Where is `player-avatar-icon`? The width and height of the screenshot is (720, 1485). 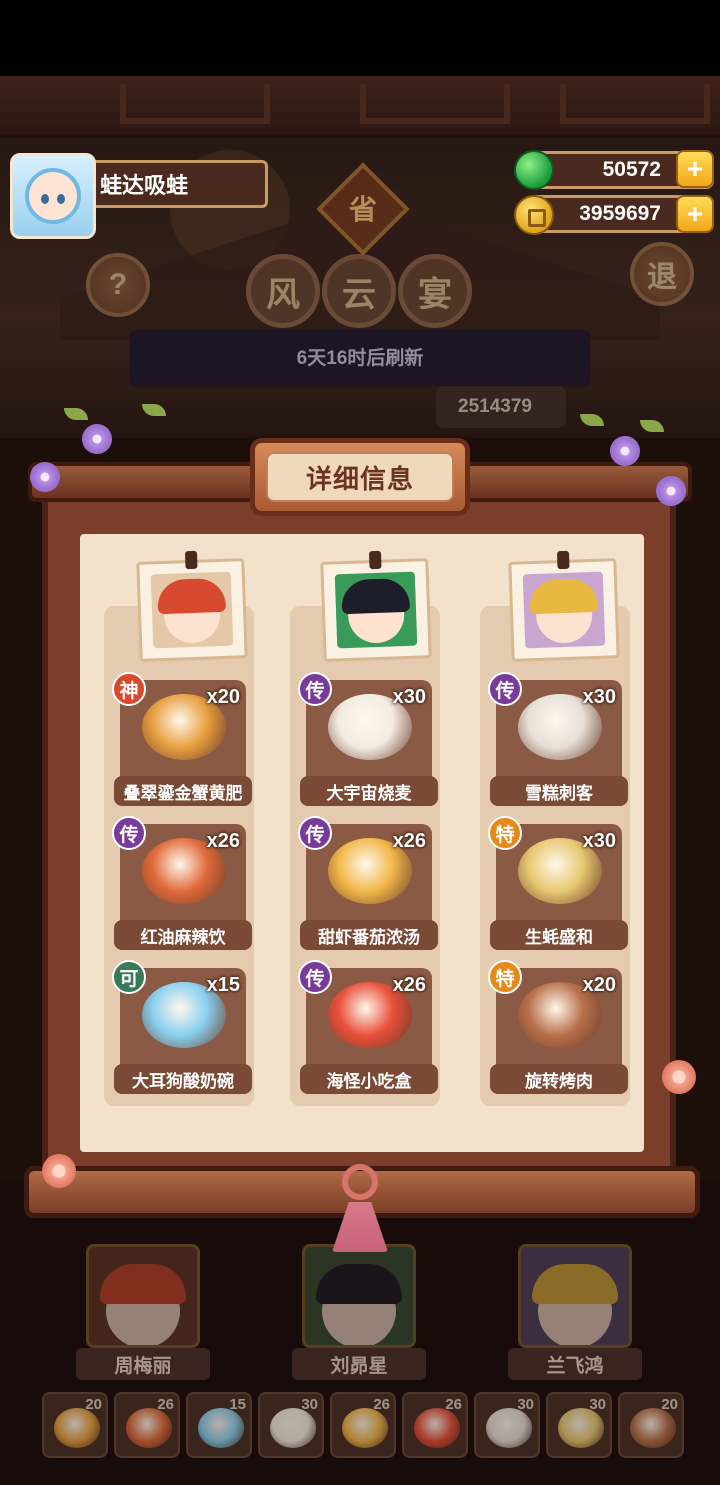 player-avatar-icon is located at coordinates (53, 196).